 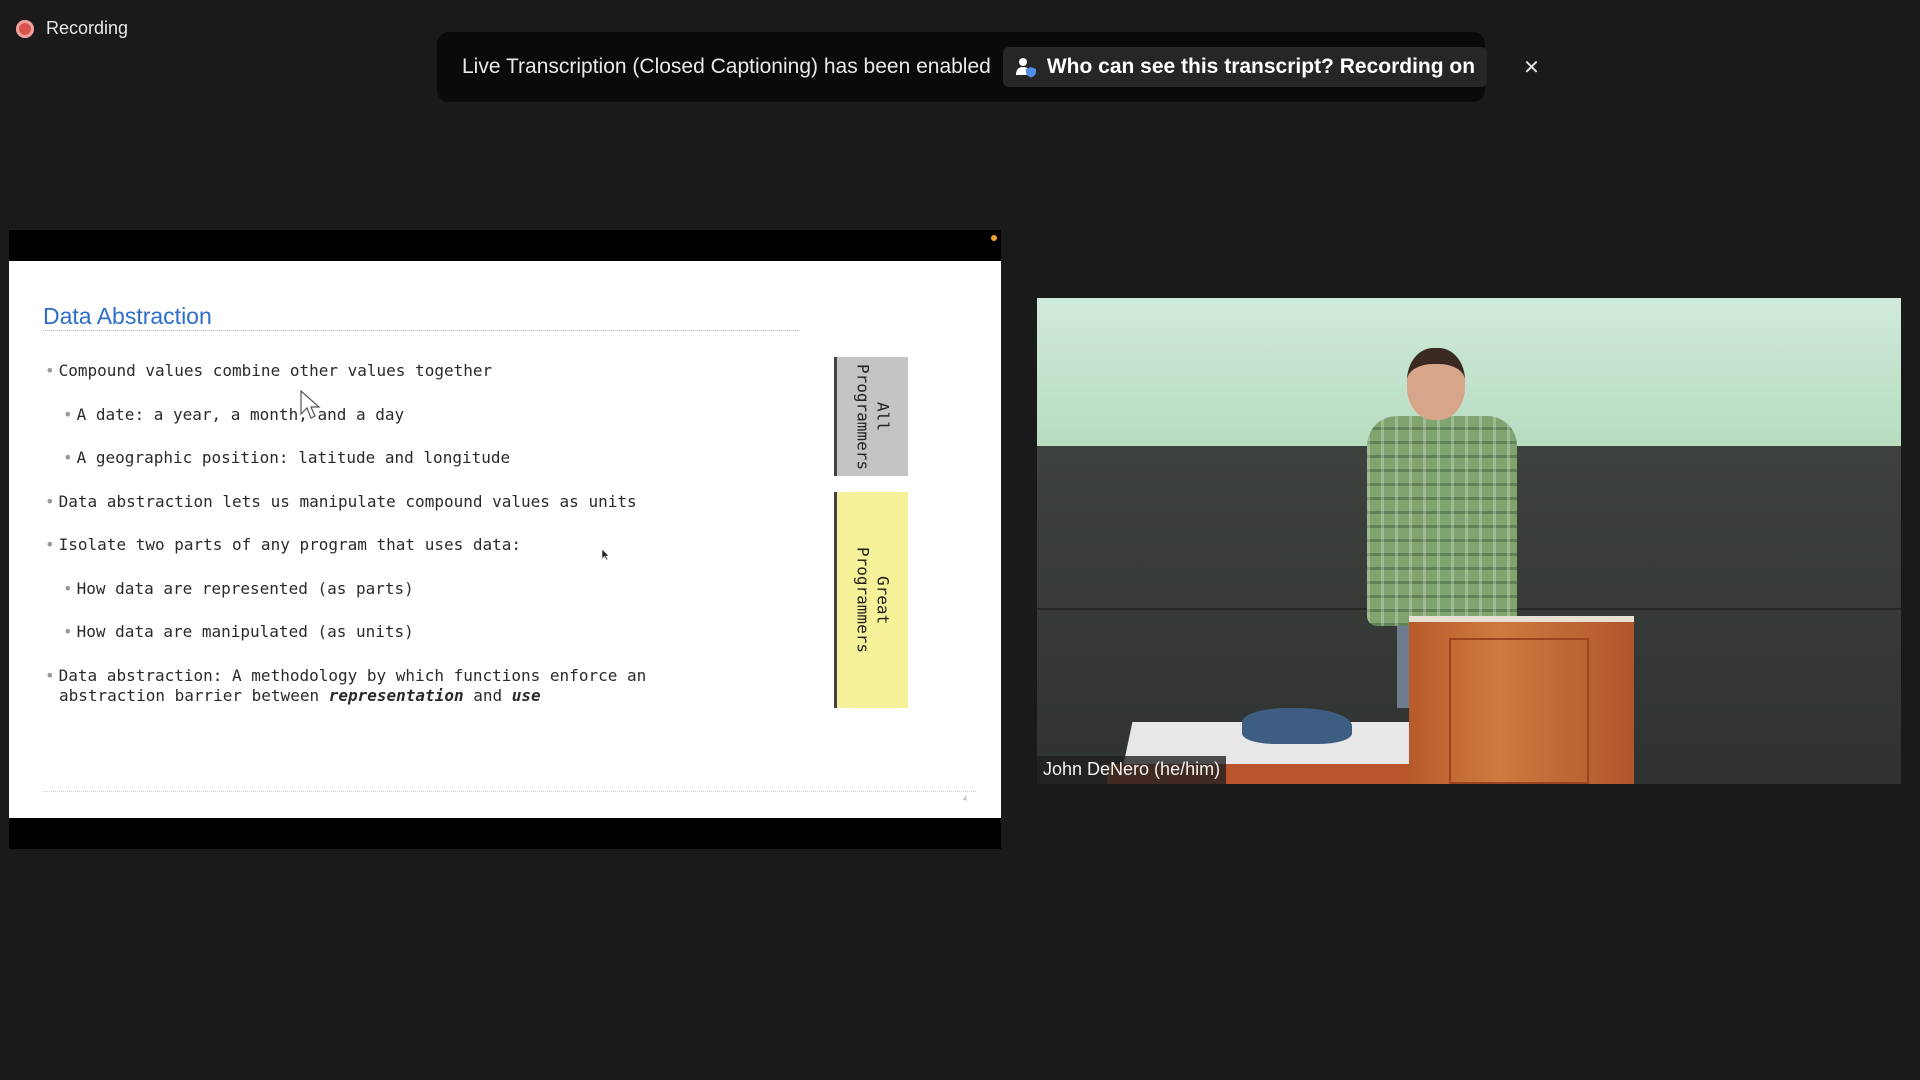 What do you see at coordinates (238, 631) in the screenshot?
I see `bullet-item: • How data are manipulated (as units)` at bounding box center [238, 631].